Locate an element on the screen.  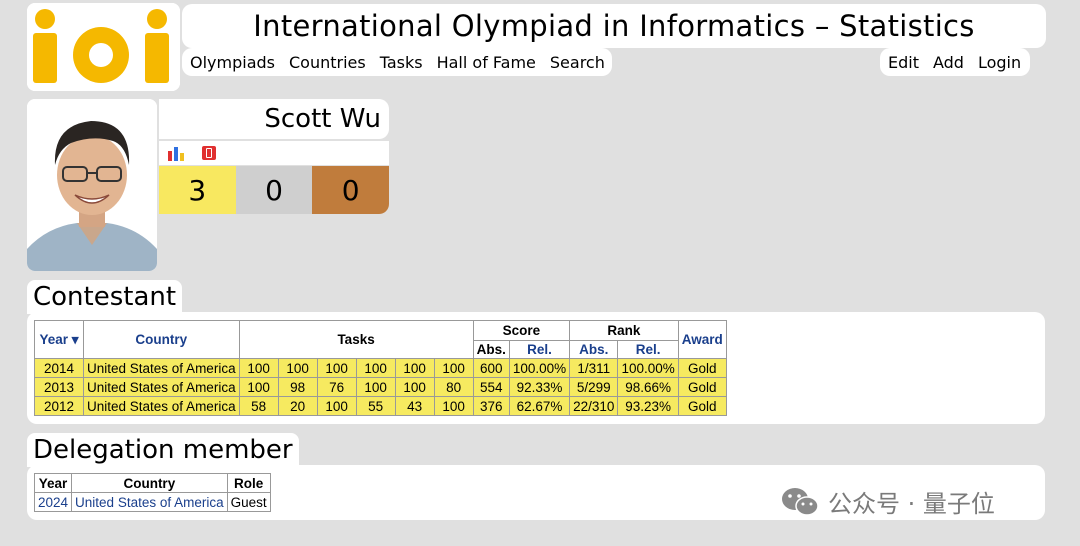
task-score-cell: 43 is located at coordinates (414, 406).